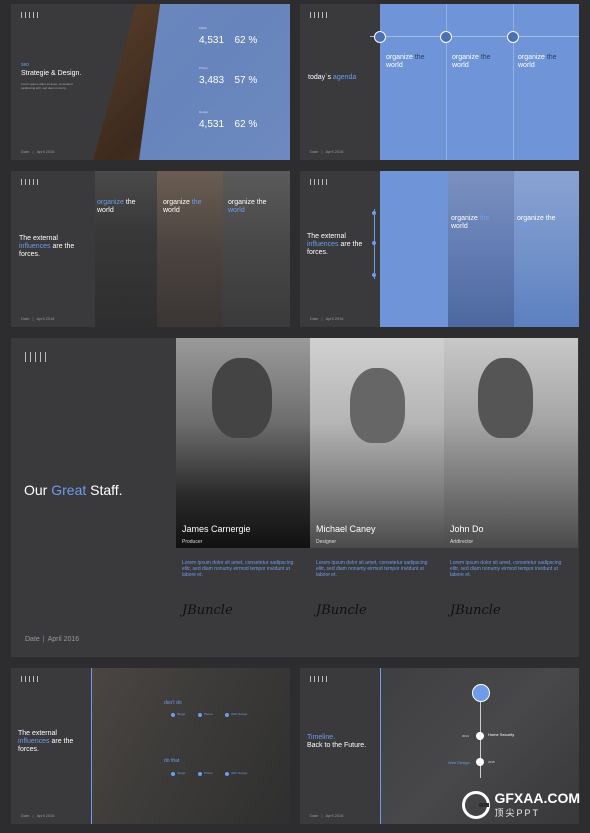 This screenshot has height=833, width=590. What do you see at coordinates (228, 37) in the screenshot?
I see `stat-1: Tablet 4,531 62 %` at bounding box center [228, 37].